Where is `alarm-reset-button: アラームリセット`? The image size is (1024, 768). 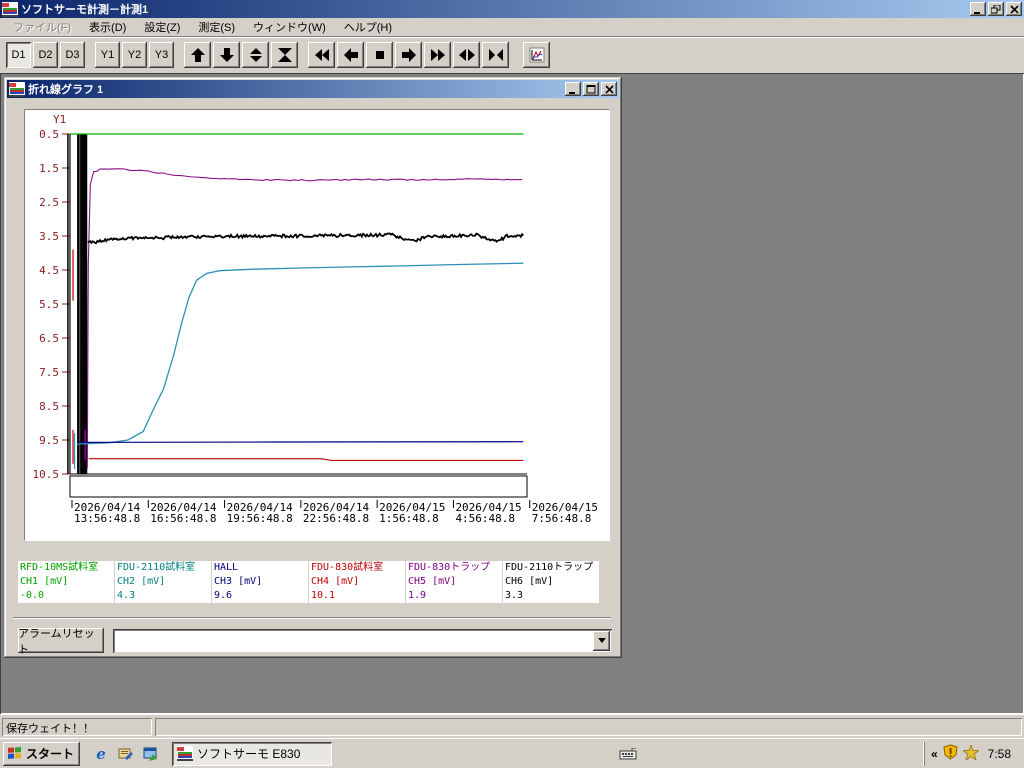
alarm-reset-button: アラームリセット is located at coordinates (61, 642).